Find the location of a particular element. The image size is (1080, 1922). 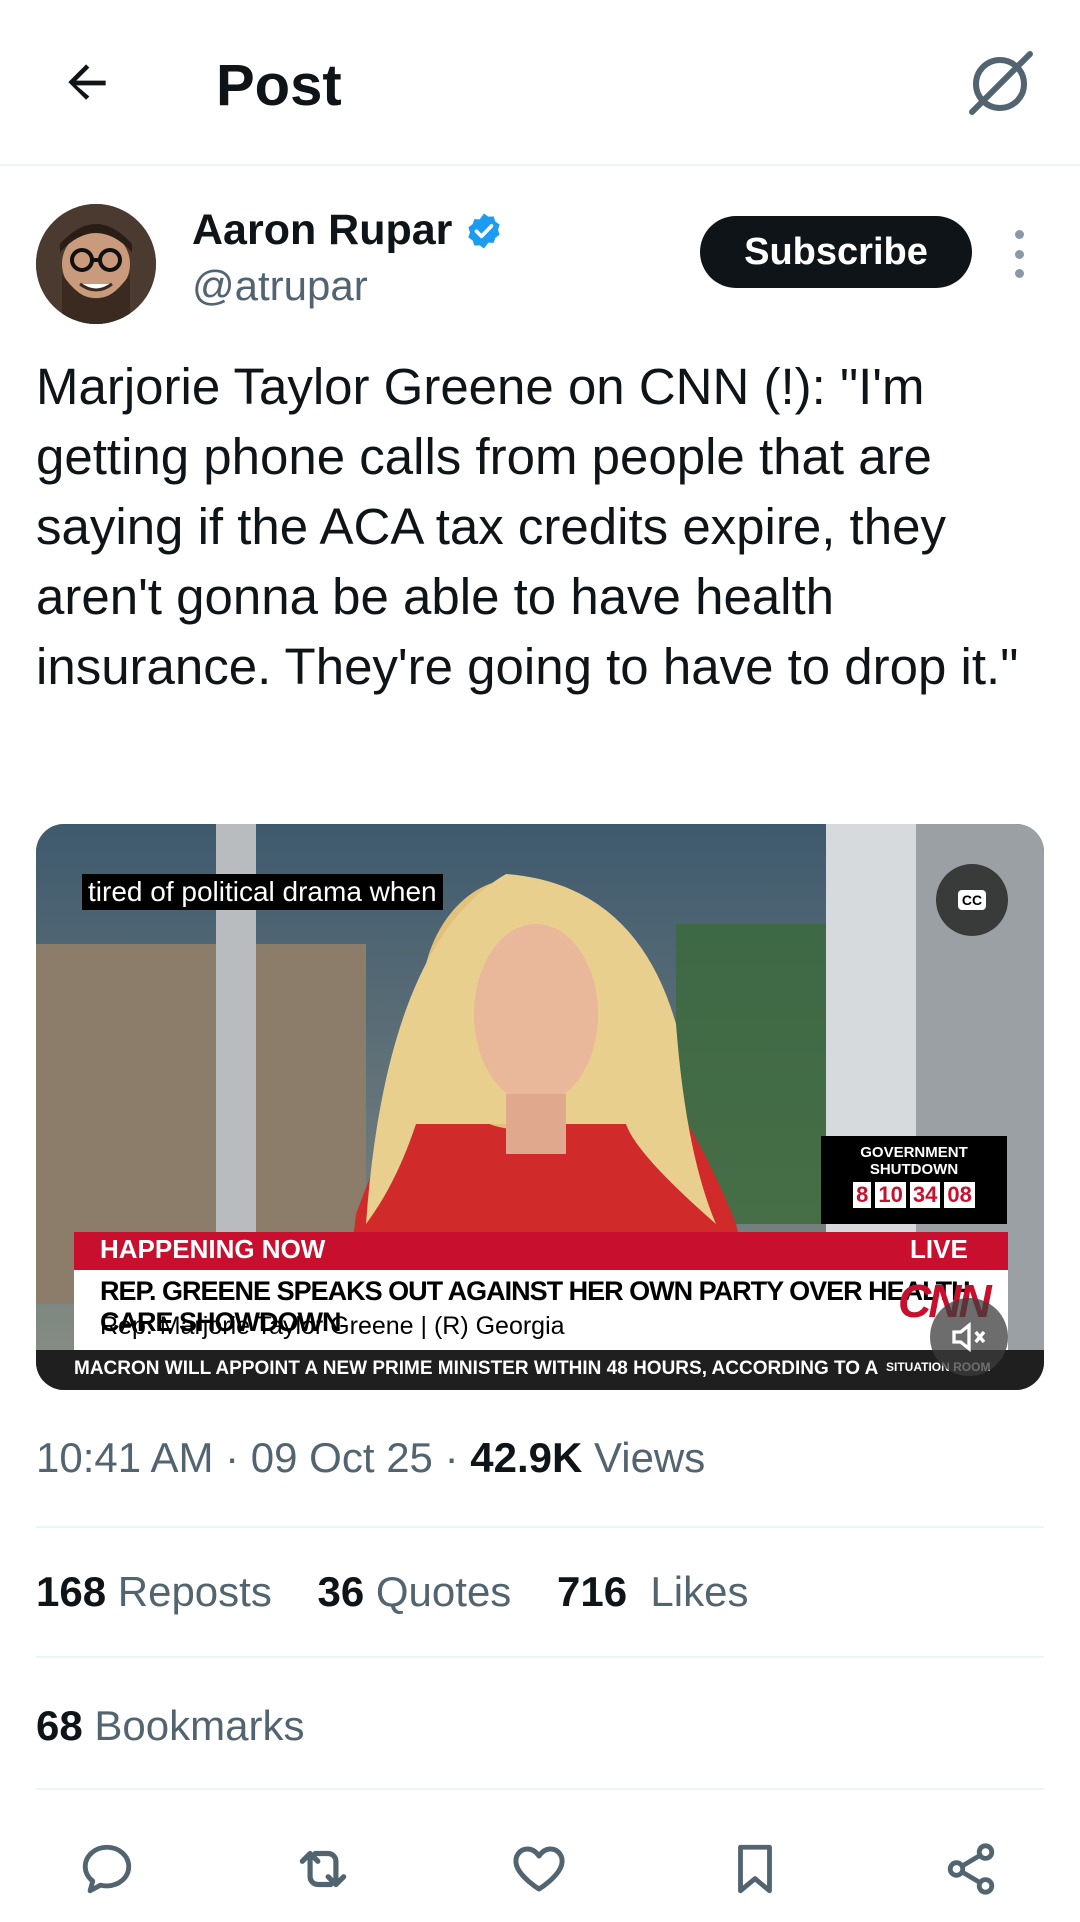

closed-captions-button: CC is located at coordinates (972, 900).